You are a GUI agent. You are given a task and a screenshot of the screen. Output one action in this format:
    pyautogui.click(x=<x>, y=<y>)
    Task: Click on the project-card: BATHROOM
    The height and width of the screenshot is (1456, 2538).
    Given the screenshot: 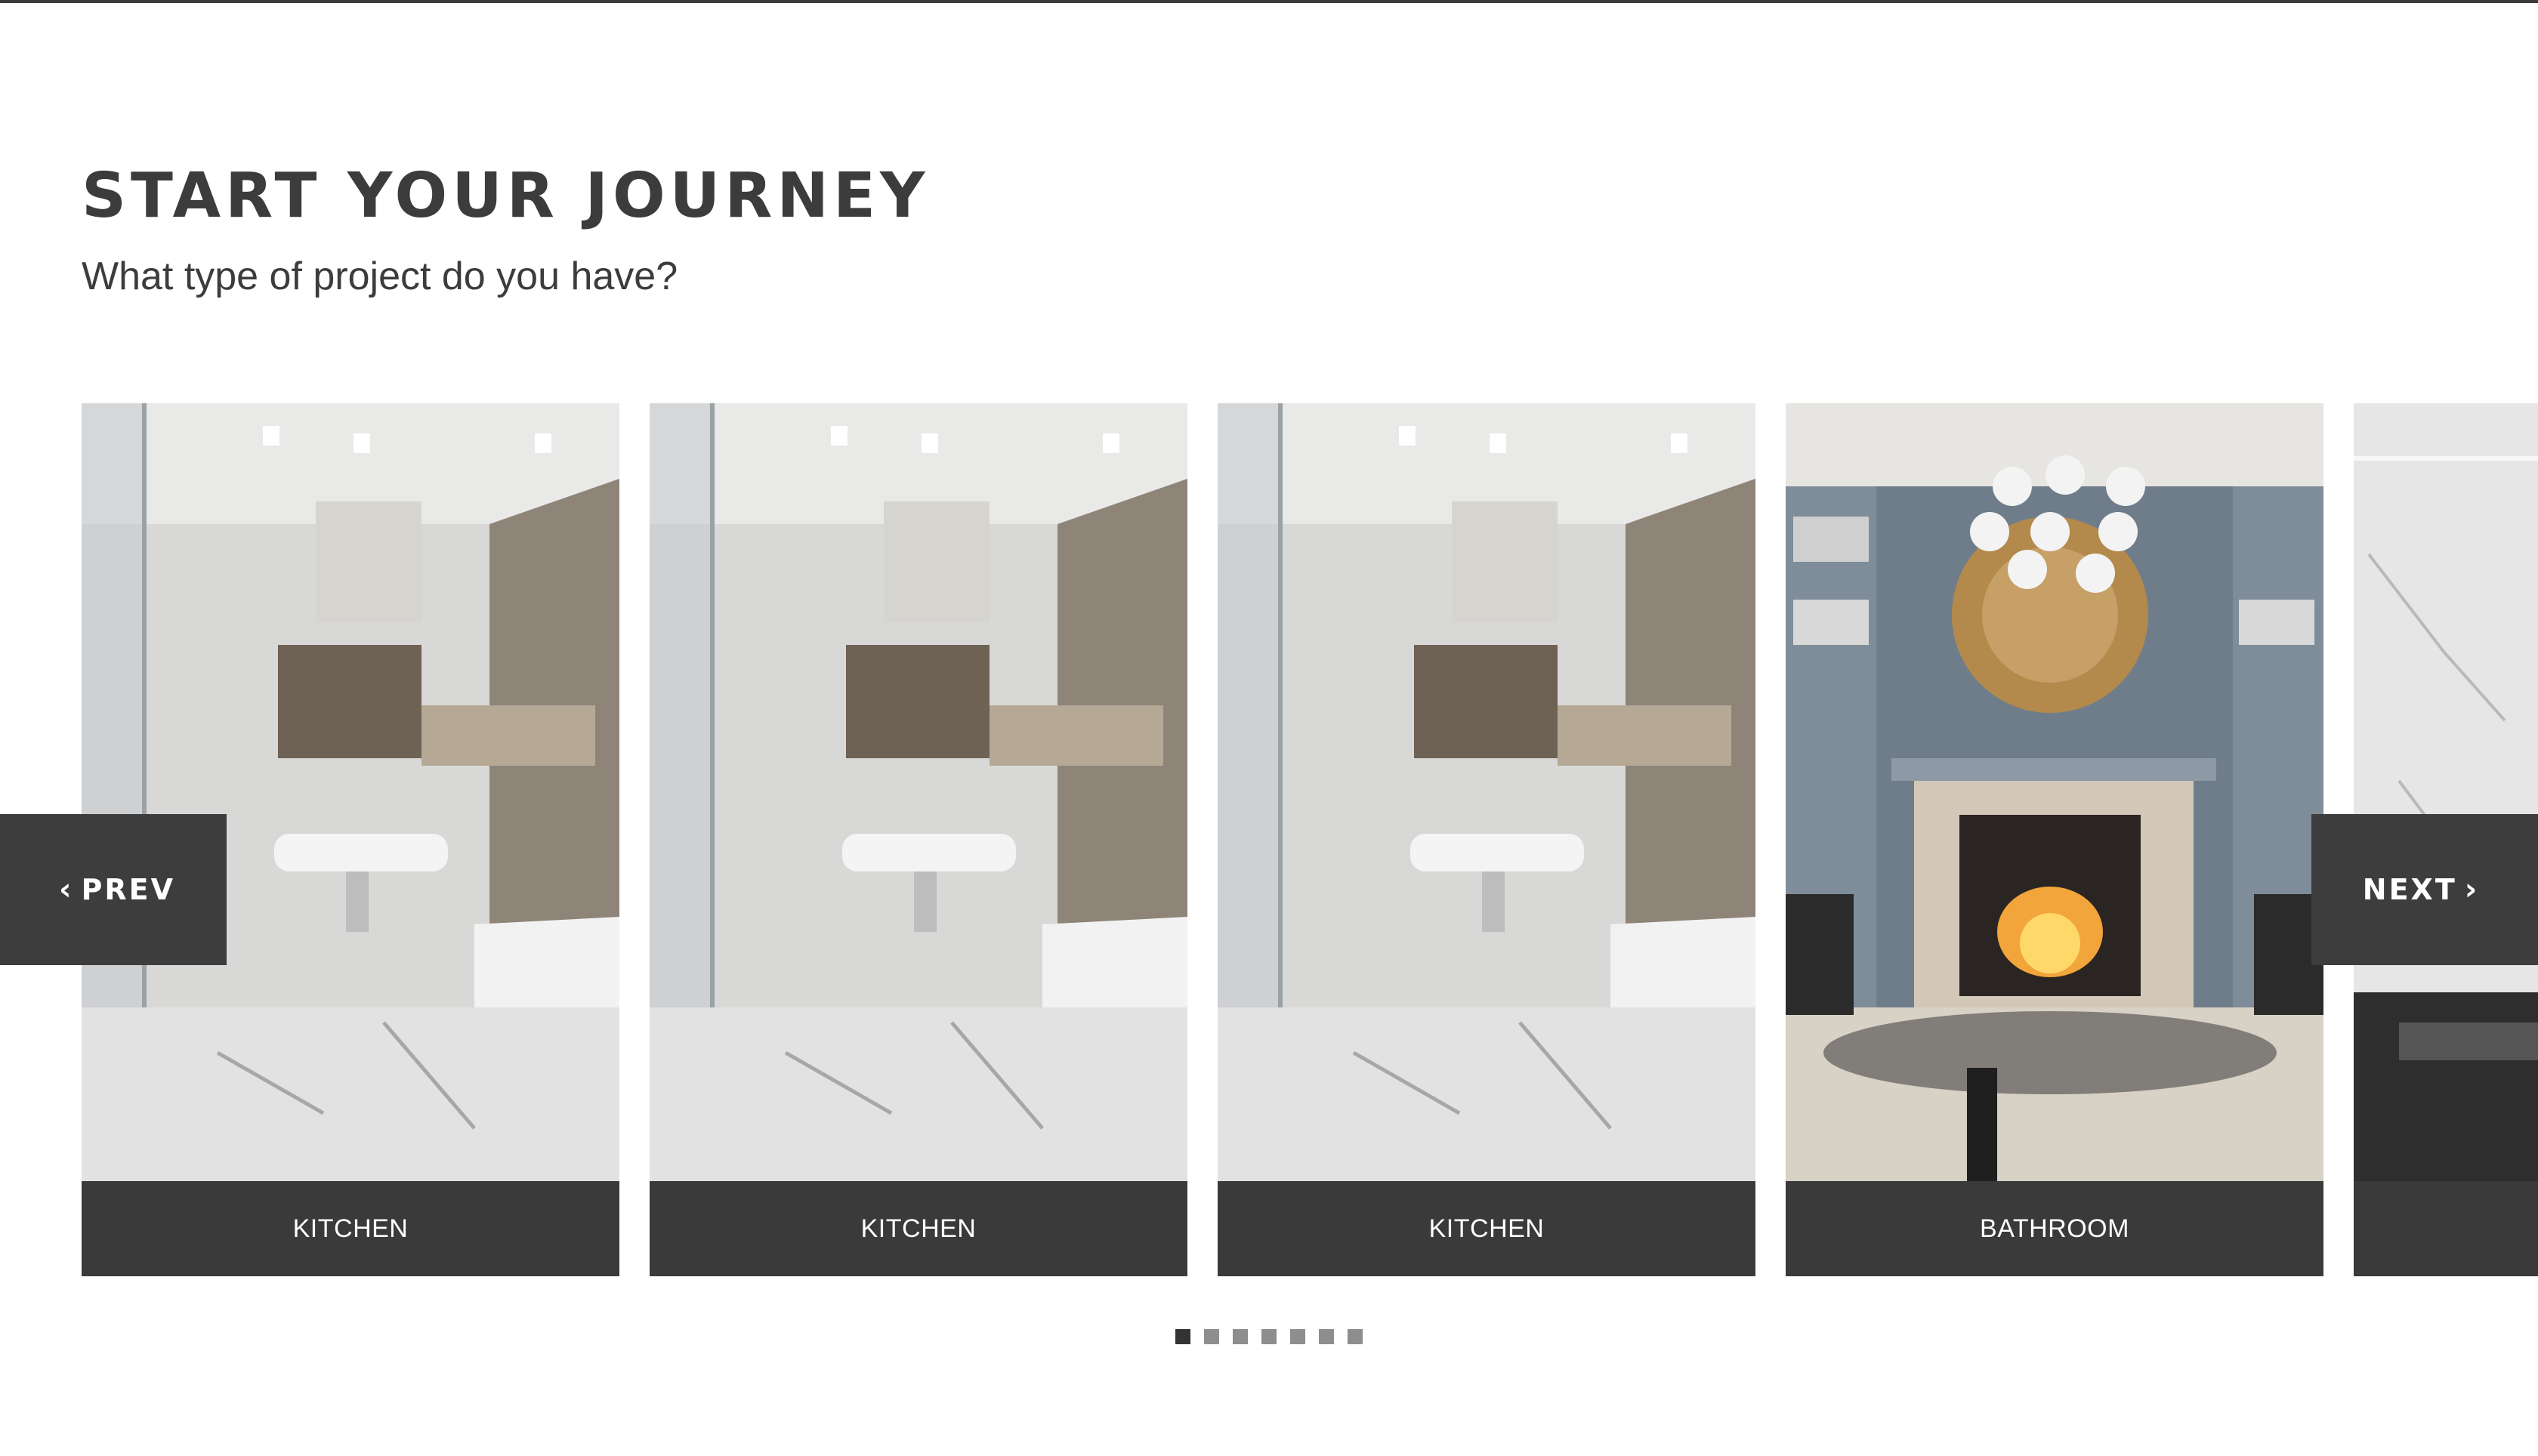 What is the action you would take?
    pyautogui.click(x=2054, y=839)
    